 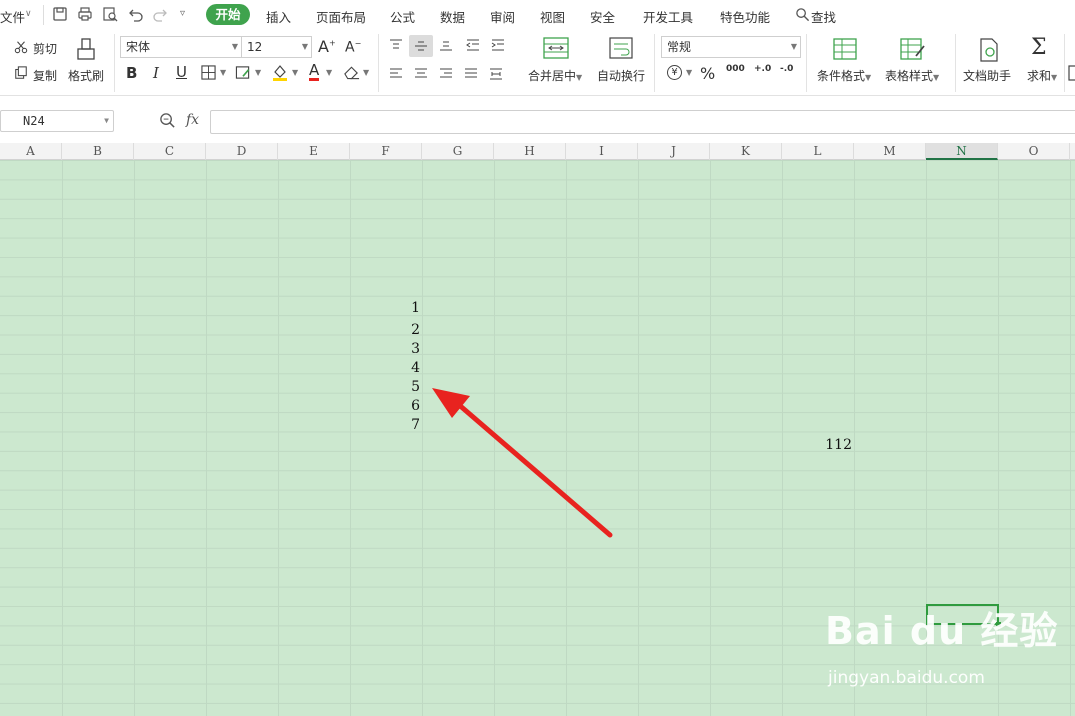 What do you see at coordinates (28, 14) in the screenshot?
I see `file-chevron-icon: ∨` at bounding box center [28, 14].